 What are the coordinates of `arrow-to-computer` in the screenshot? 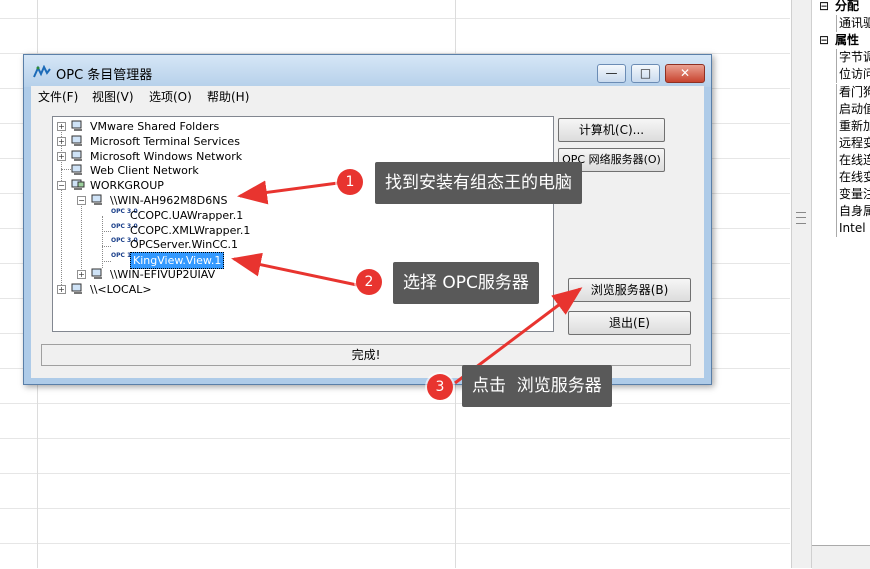 It's located at (288, 192).